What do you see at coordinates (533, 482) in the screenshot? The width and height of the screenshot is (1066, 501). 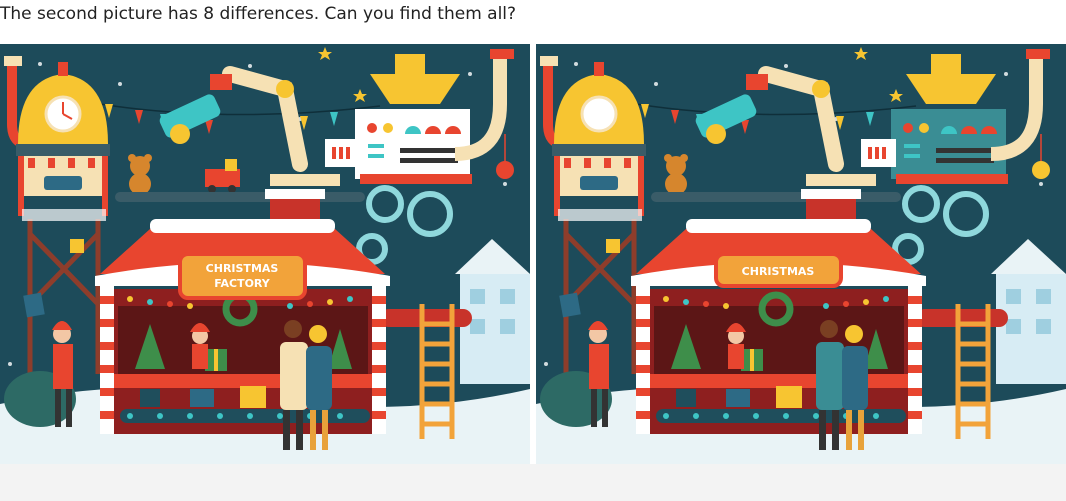 I see `bottom-band` at bounding box center [533, 482].